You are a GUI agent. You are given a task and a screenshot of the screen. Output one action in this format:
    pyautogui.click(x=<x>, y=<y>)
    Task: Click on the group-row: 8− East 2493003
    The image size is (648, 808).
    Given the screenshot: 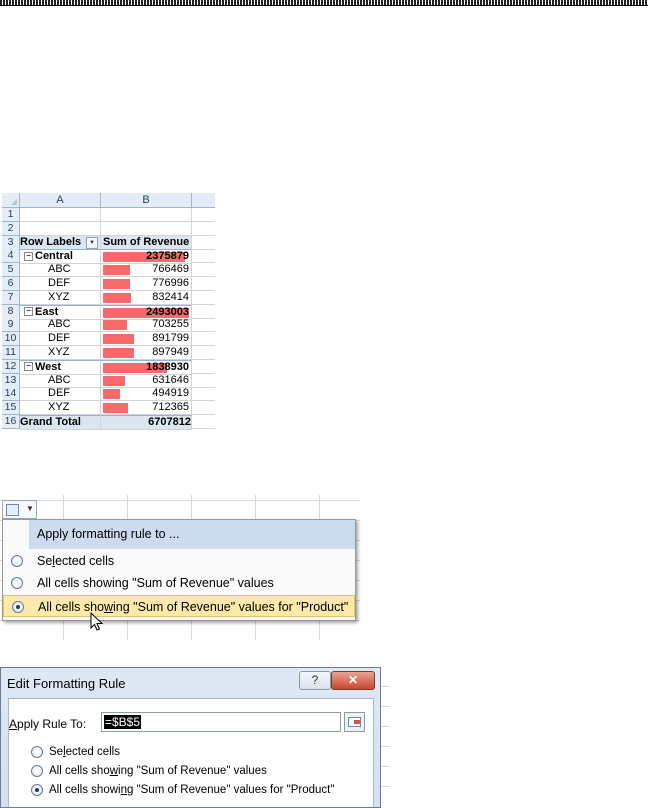 What is the action you would take?
    pyautogui.click(x=108, y=312)
    